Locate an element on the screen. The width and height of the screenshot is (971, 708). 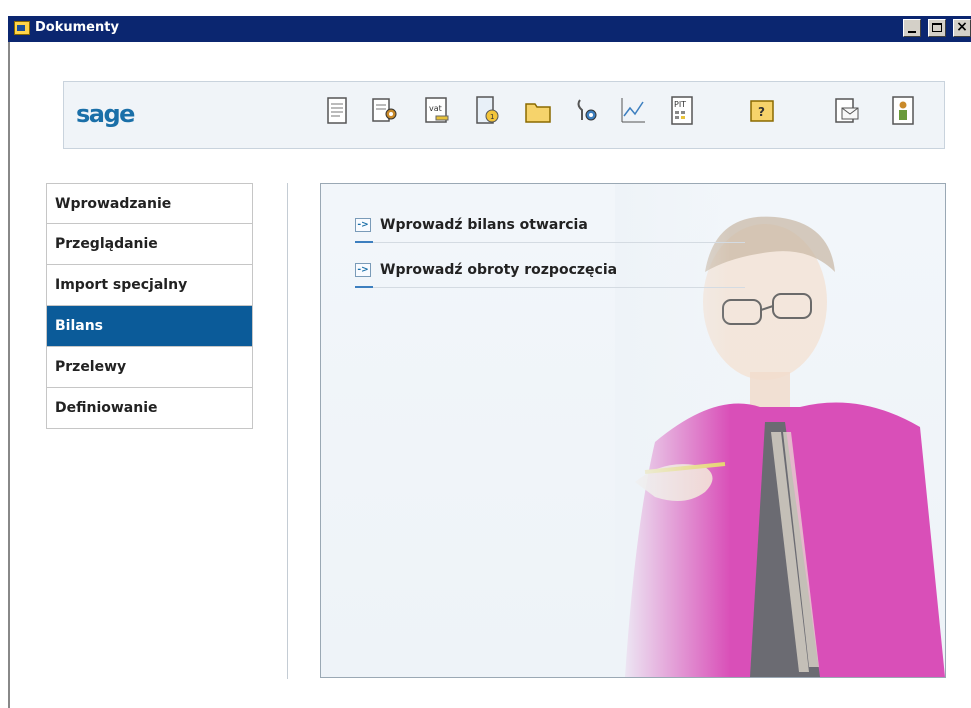
sidebar-item-wprowadzanie: Wprowadzanie is located at coordinates (149, 203).